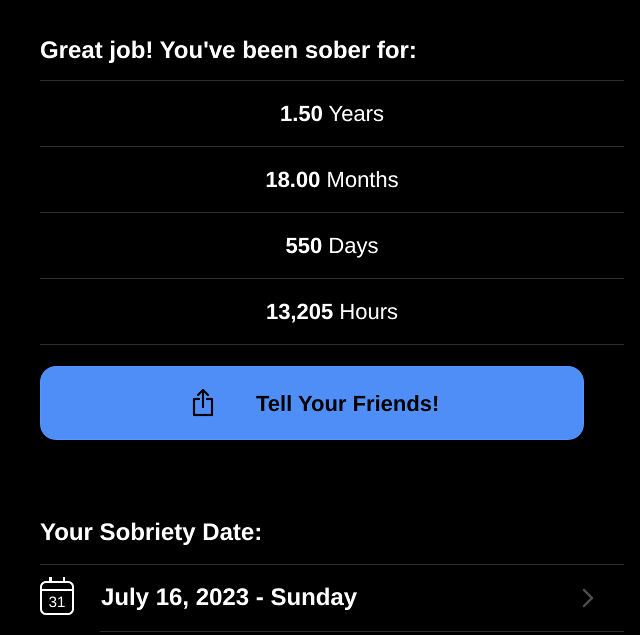 This screenshot has height=635, width=640. Describe the element at coordinates (332, 246) in the screenshot. I see `duration-stat: 550 Days` at that location.